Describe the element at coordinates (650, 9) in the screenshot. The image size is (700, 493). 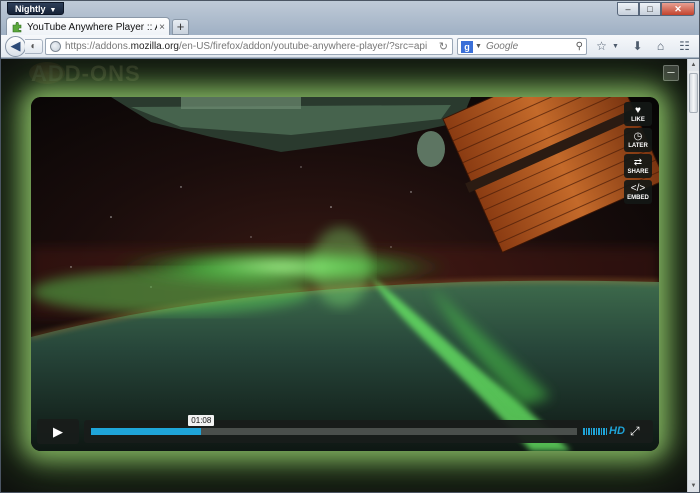
I see `window-maximize-button: □` at that location.